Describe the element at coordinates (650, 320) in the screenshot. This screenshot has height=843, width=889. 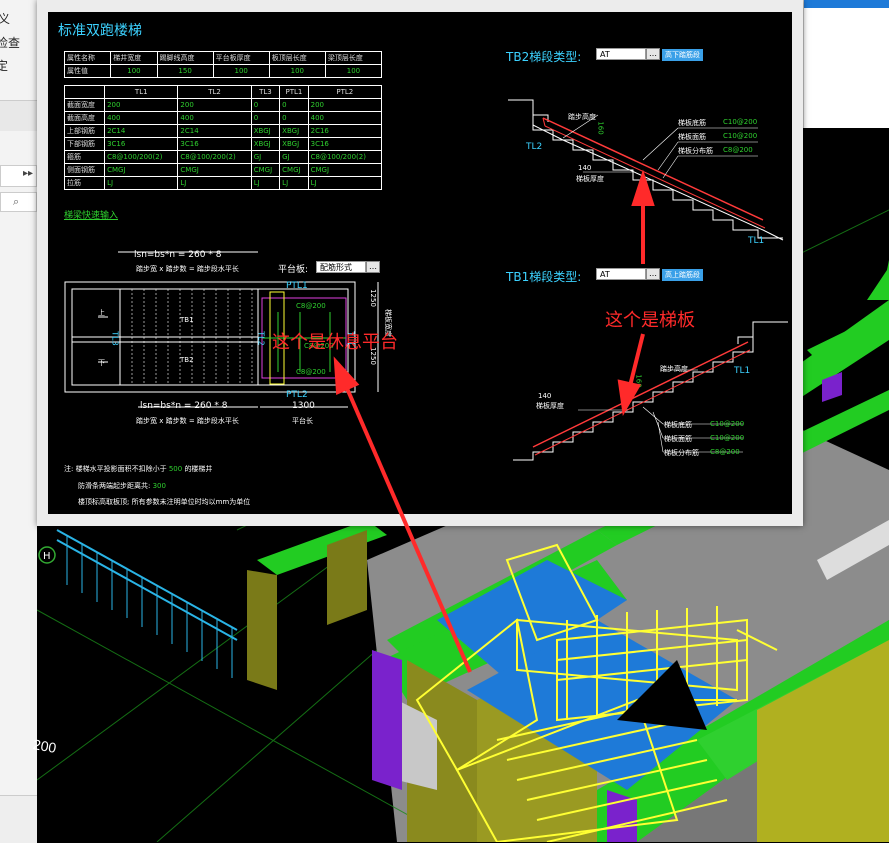
I see `stair-slab-callout: 这个是梯板` at that location.